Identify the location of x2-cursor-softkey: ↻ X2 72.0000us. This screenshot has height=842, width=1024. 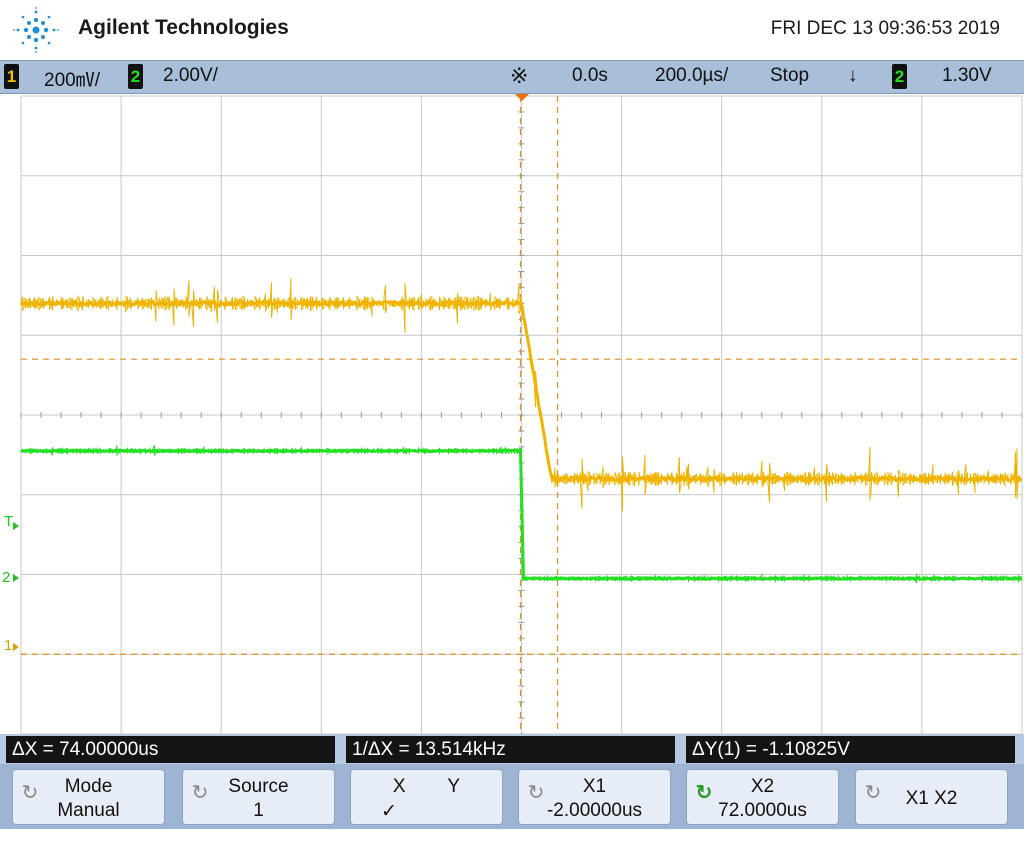
(762, 797).